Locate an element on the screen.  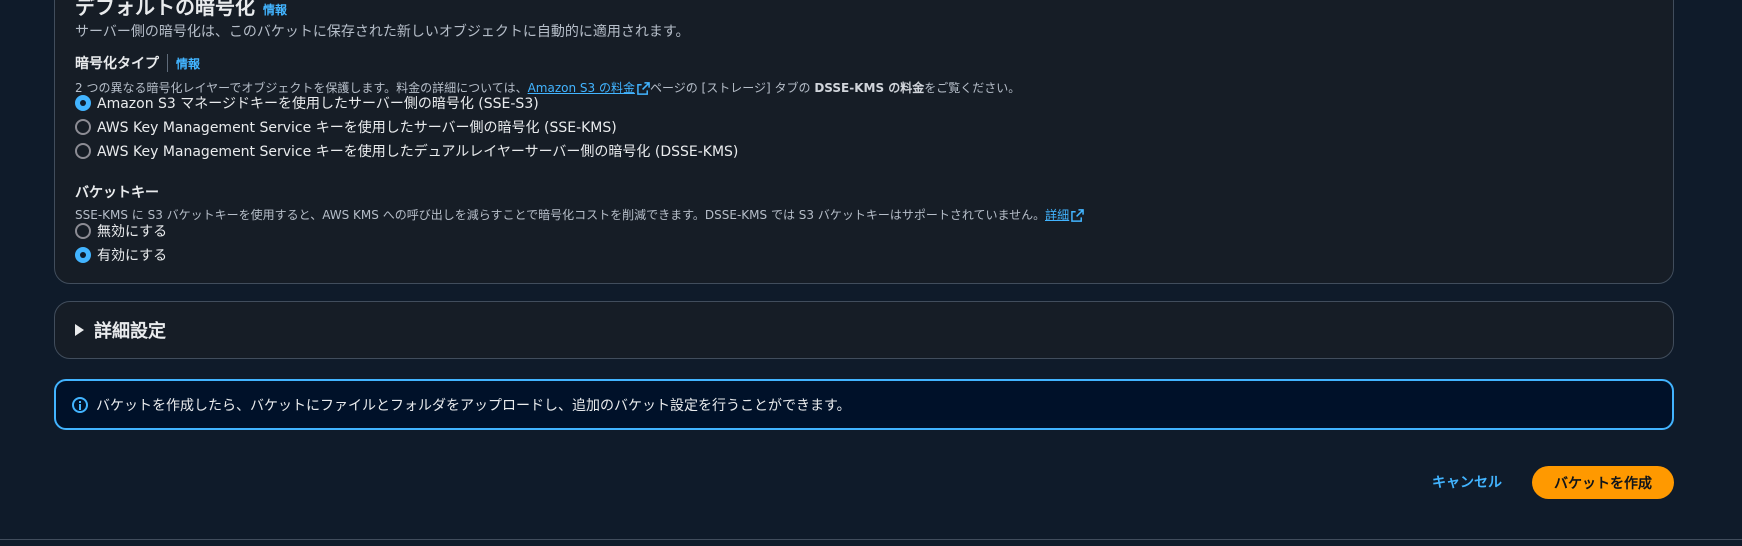
desc-suffix: をご覧ください。 is located at coordinates (972, 88).